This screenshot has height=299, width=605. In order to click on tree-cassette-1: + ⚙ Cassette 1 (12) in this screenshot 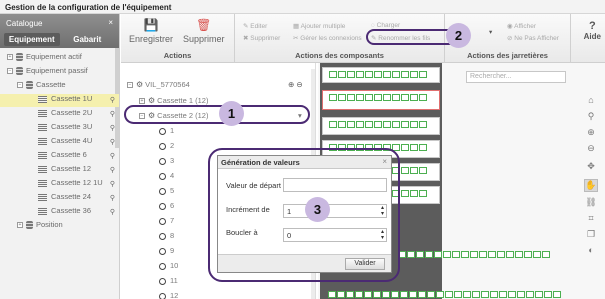, I will do `click(173, 100)`.